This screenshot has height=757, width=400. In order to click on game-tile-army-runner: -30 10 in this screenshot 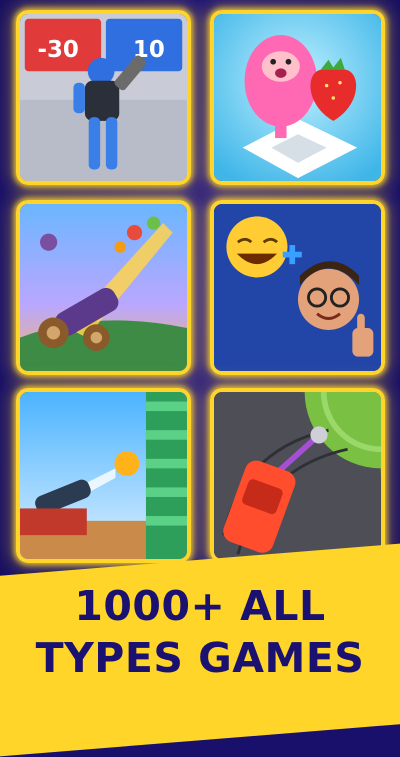, I will do `click(103, 97)`.